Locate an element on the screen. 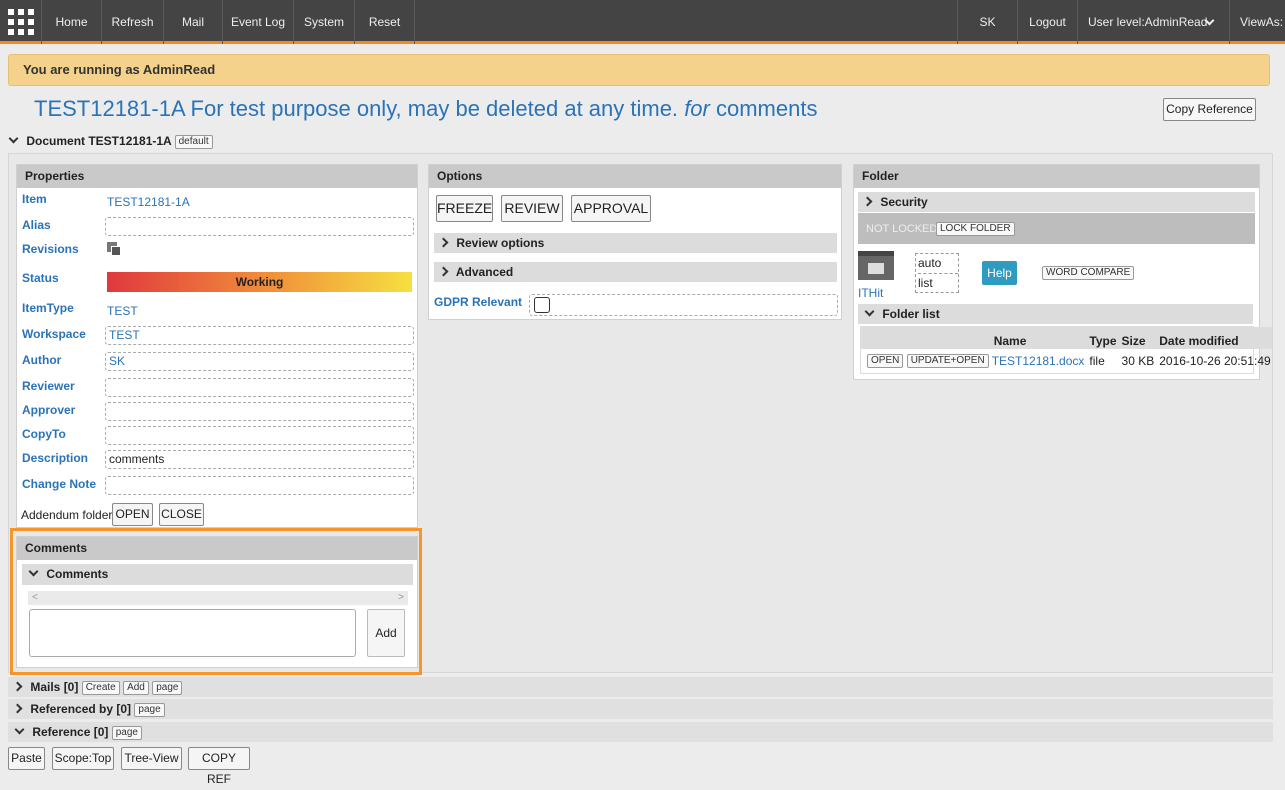  admin-banner: You are running as AdminRead is located at coordinates (639, 70).